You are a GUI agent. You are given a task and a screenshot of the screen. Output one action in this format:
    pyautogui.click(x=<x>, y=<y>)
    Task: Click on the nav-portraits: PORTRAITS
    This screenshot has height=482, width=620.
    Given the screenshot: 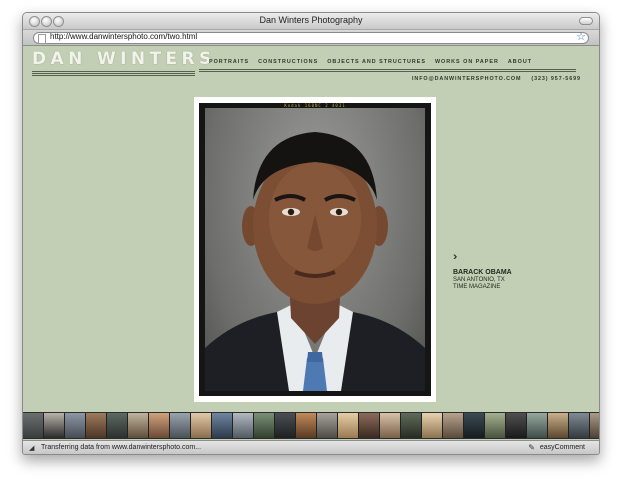 What is the action you would take?
    pyautogui.click(x=229, y=62)
    